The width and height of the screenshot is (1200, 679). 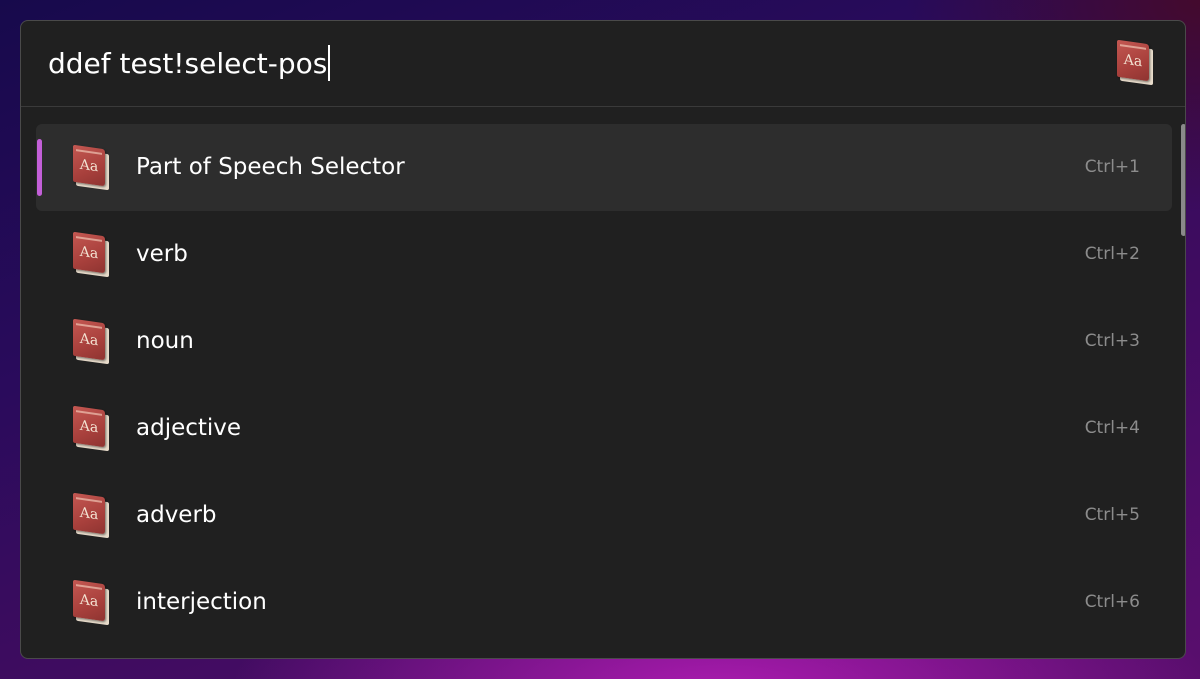 I want to click on search-input: ddef test!select-pos, so click(x=189, y=64).